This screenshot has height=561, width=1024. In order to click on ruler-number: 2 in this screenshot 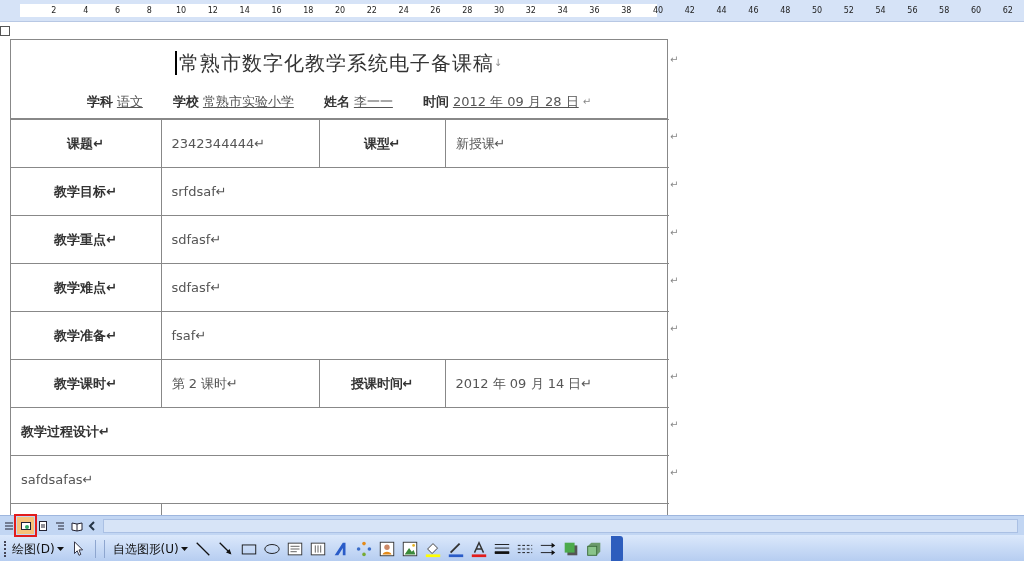, I will do `click(54, 11)`.